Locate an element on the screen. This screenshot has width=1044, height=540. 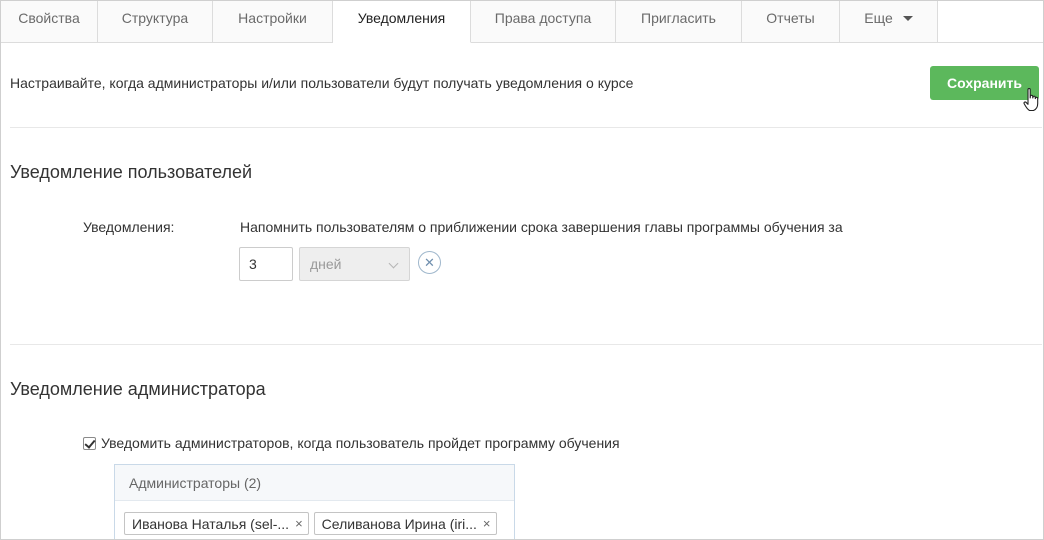
tab-notifications: Уведомления is located at coordinates (402, 22).